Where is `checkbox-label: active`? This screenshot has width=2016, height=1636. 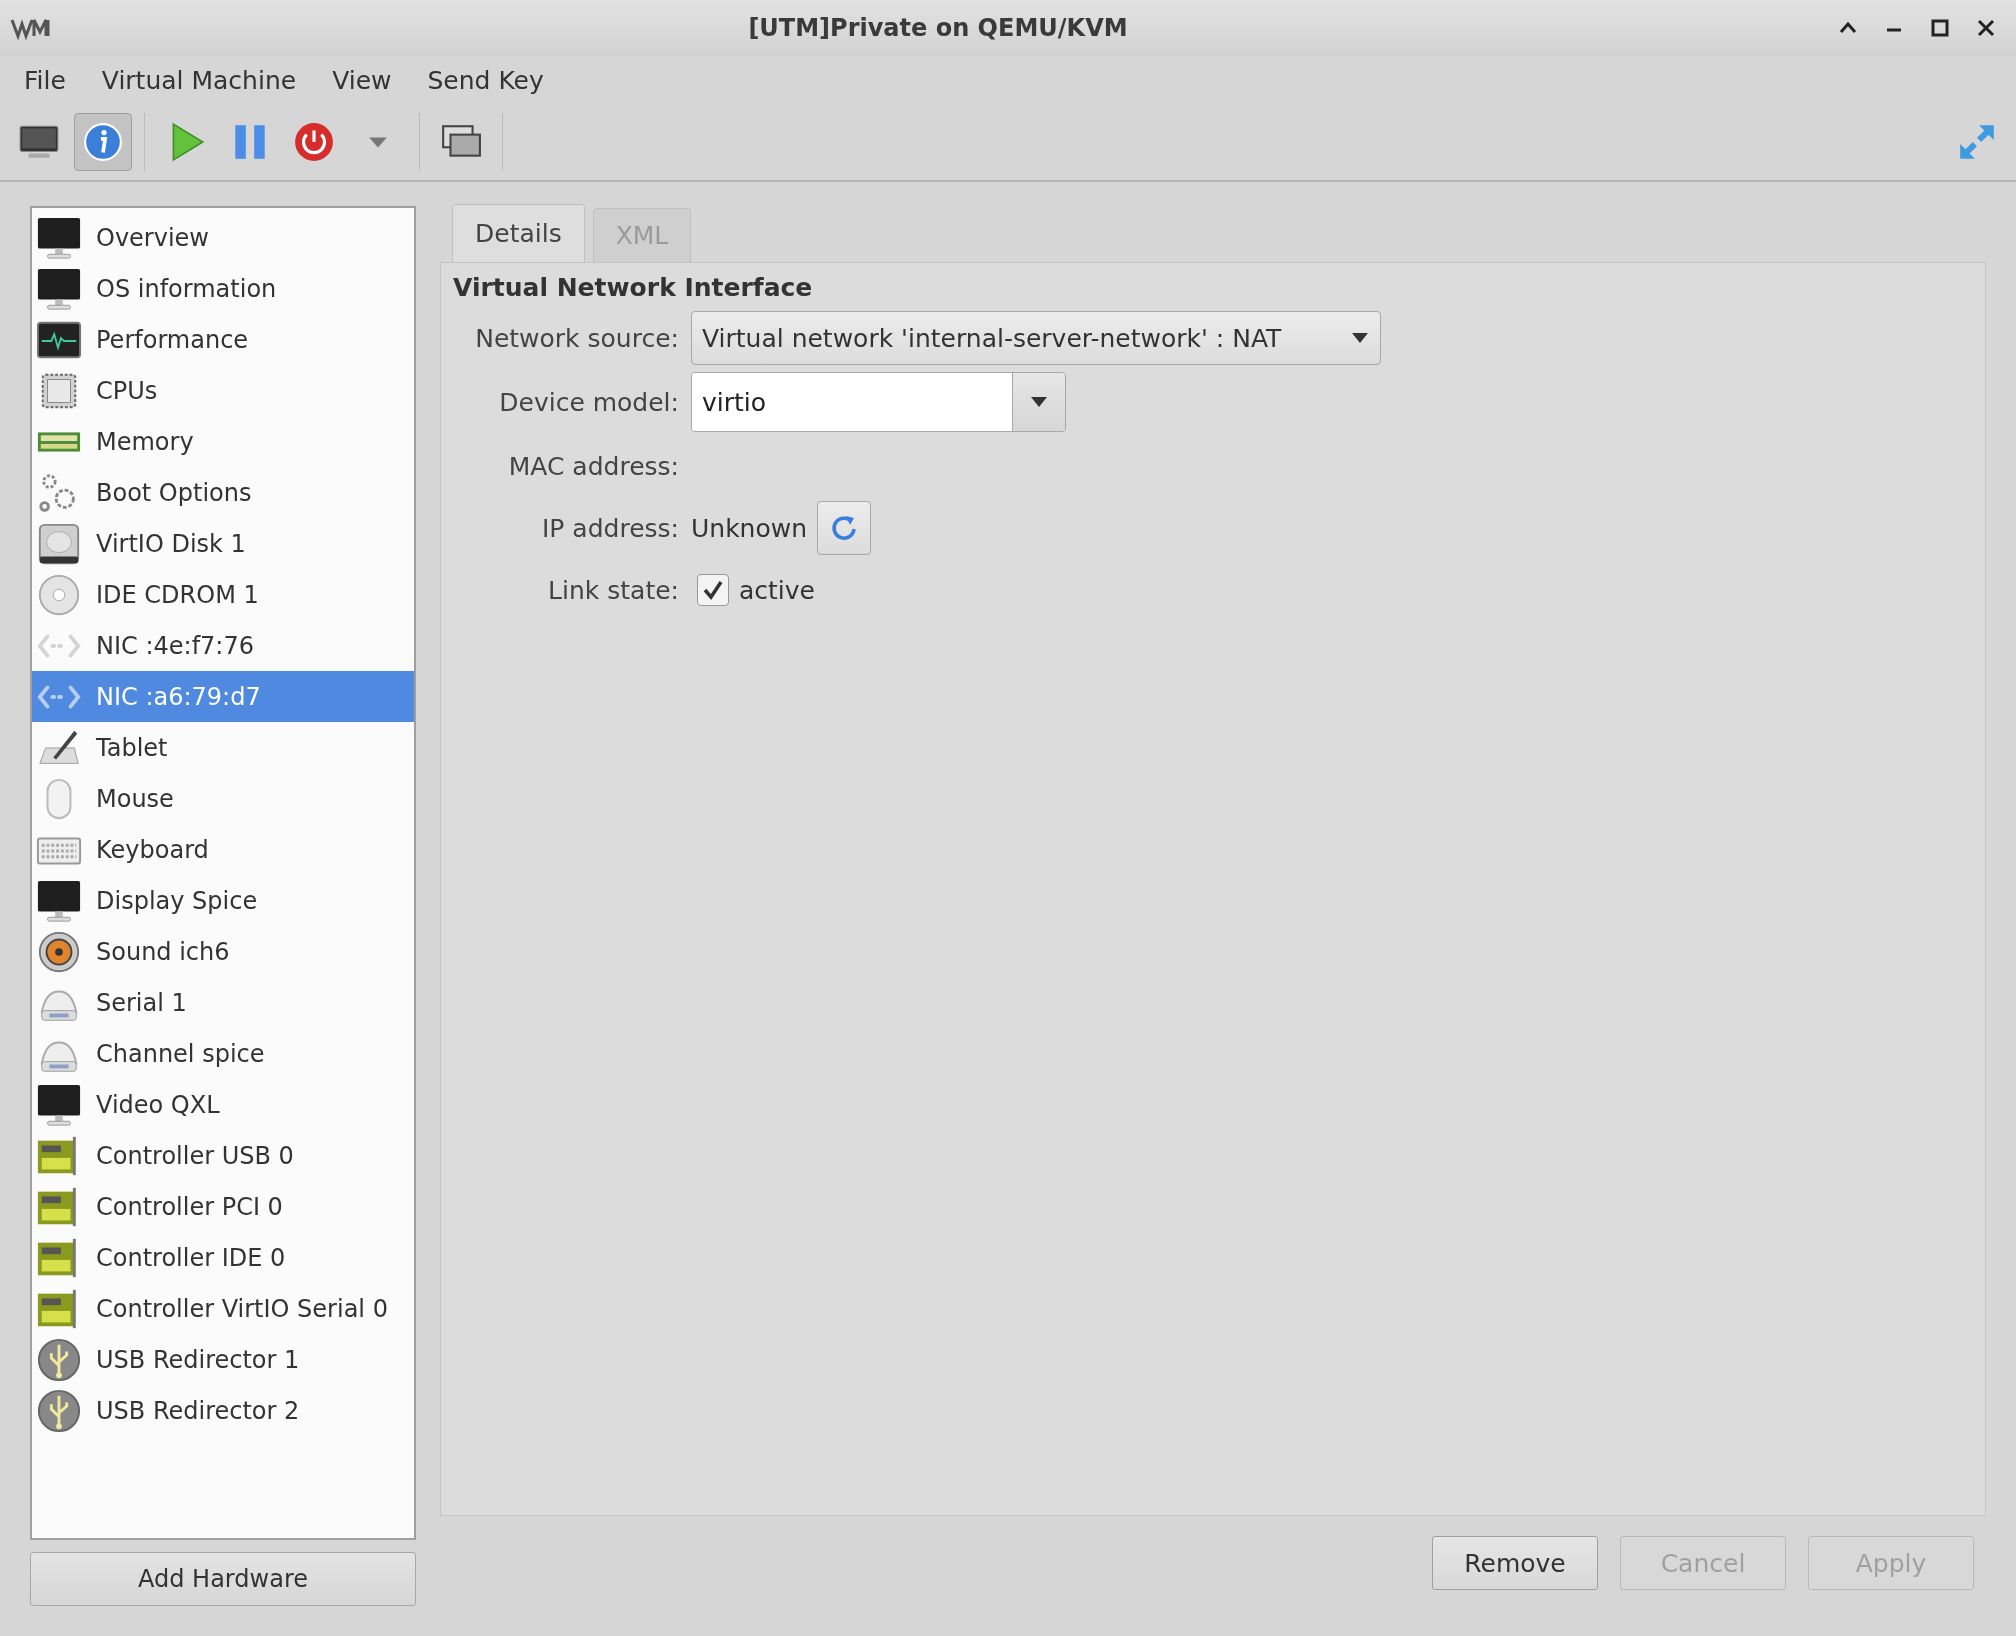 checkbox-label: active is located at coordinates (777, 590).